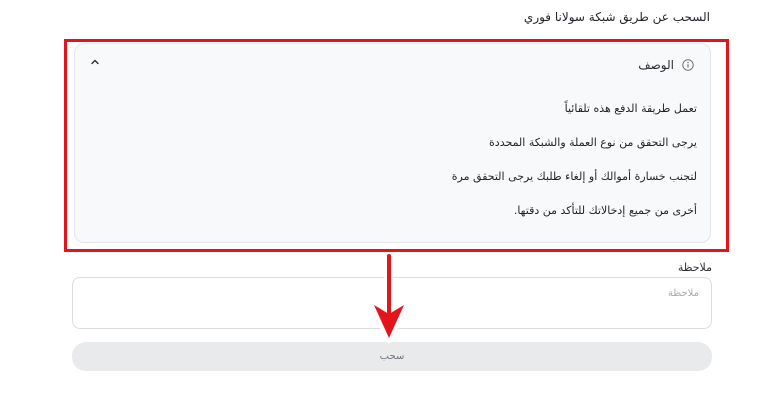  Describe the element at coordinates (392, 303) in the screenshot. I see `note-field` at that location.